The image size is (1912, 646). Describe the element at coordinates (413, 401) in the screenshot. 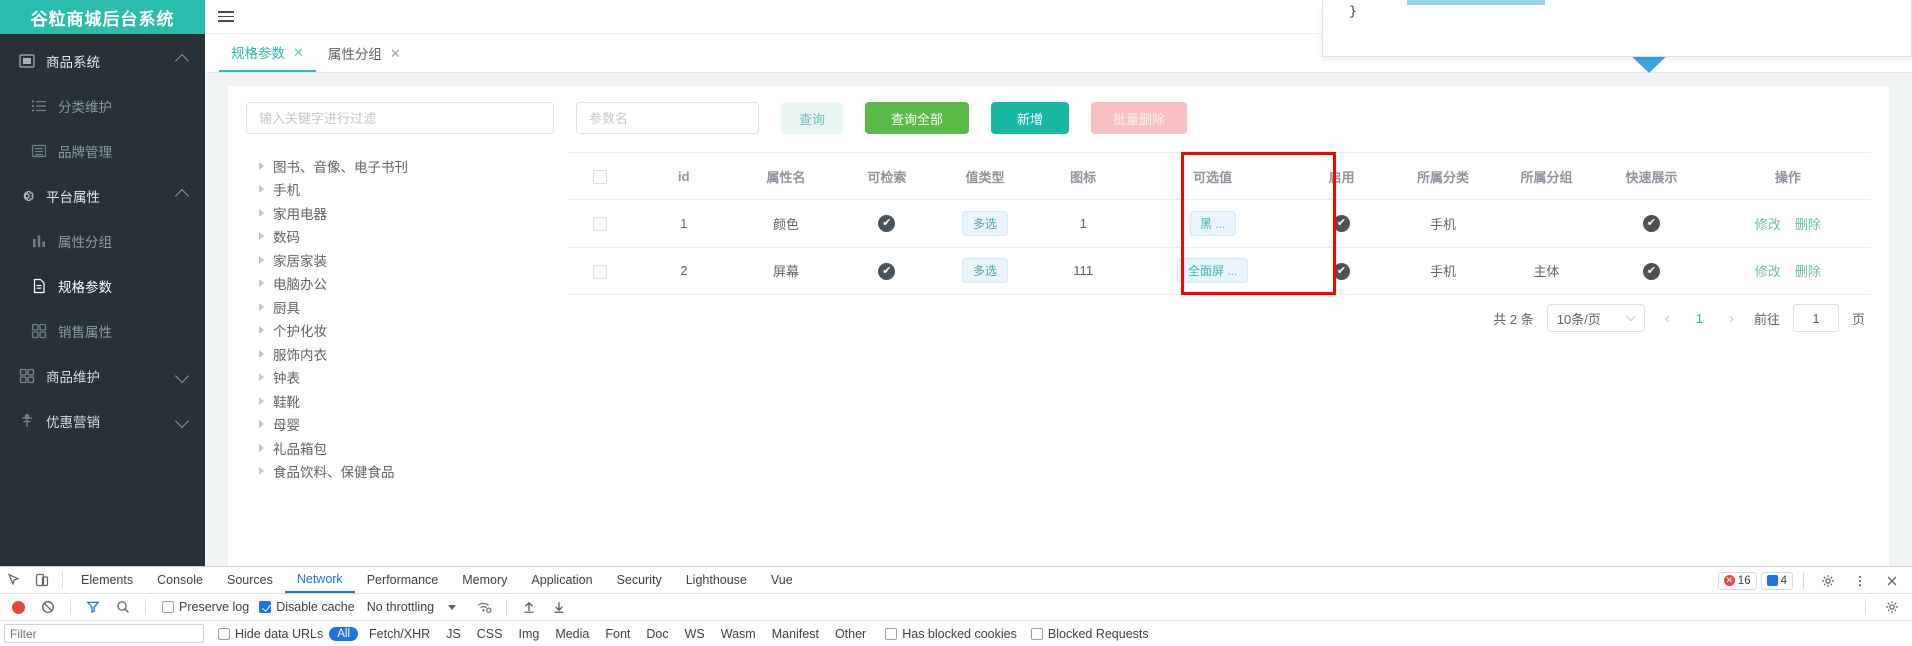

I see `tree-node: 鞋靴` at that location.